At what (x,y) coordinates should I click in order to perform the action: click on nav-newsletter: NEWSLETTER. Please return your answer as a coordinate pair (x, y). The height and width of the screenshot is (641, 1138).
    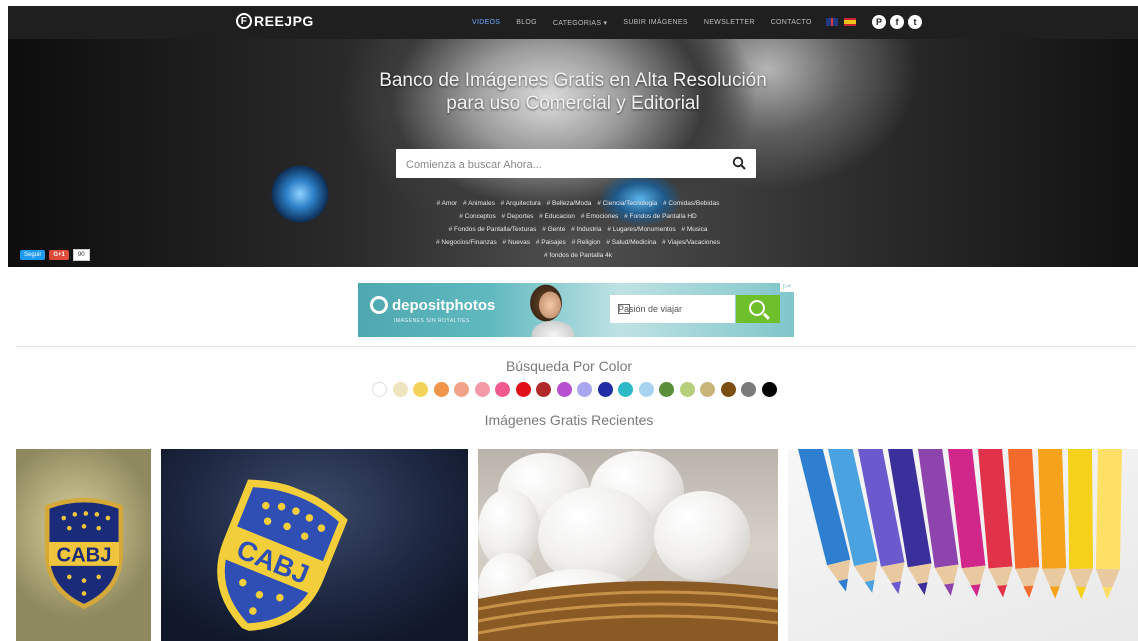
    Looking at the image, I should click on (729, 22).